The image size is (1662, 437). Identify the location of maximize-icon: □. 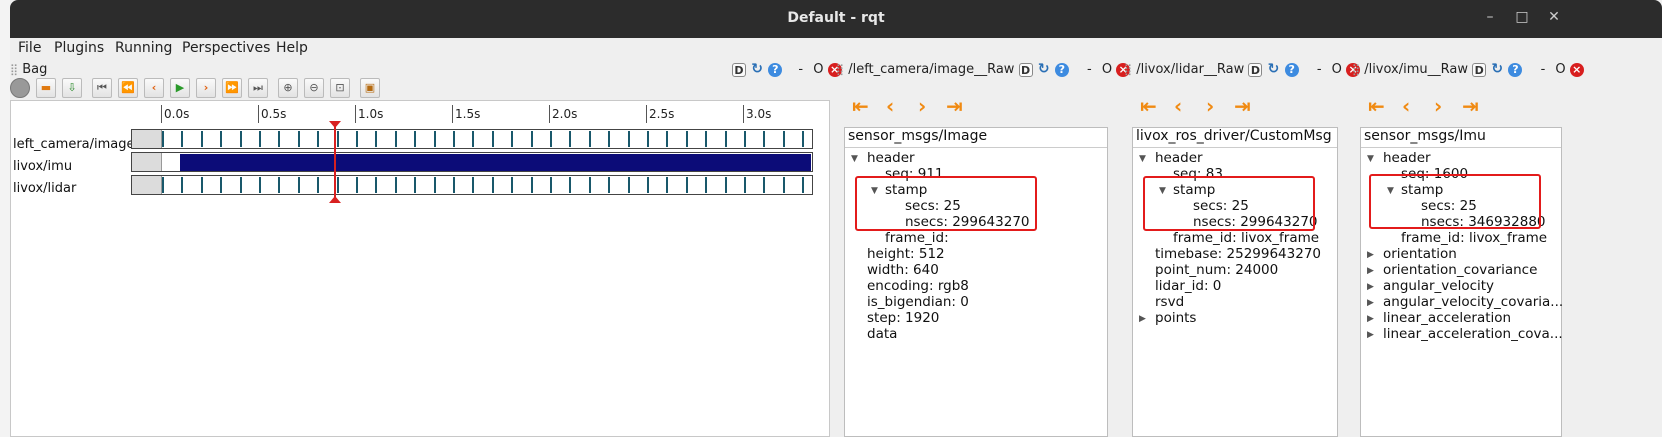
(1522, 17).